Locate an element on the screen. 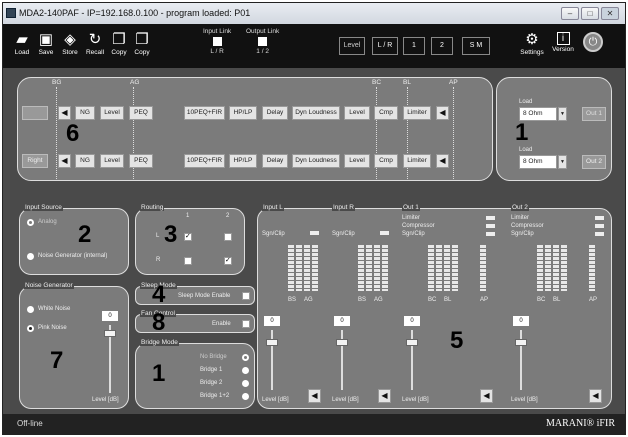 The image size is (628, 437). load-select-2: 8 Ohm is located at coordinates (538, 162).